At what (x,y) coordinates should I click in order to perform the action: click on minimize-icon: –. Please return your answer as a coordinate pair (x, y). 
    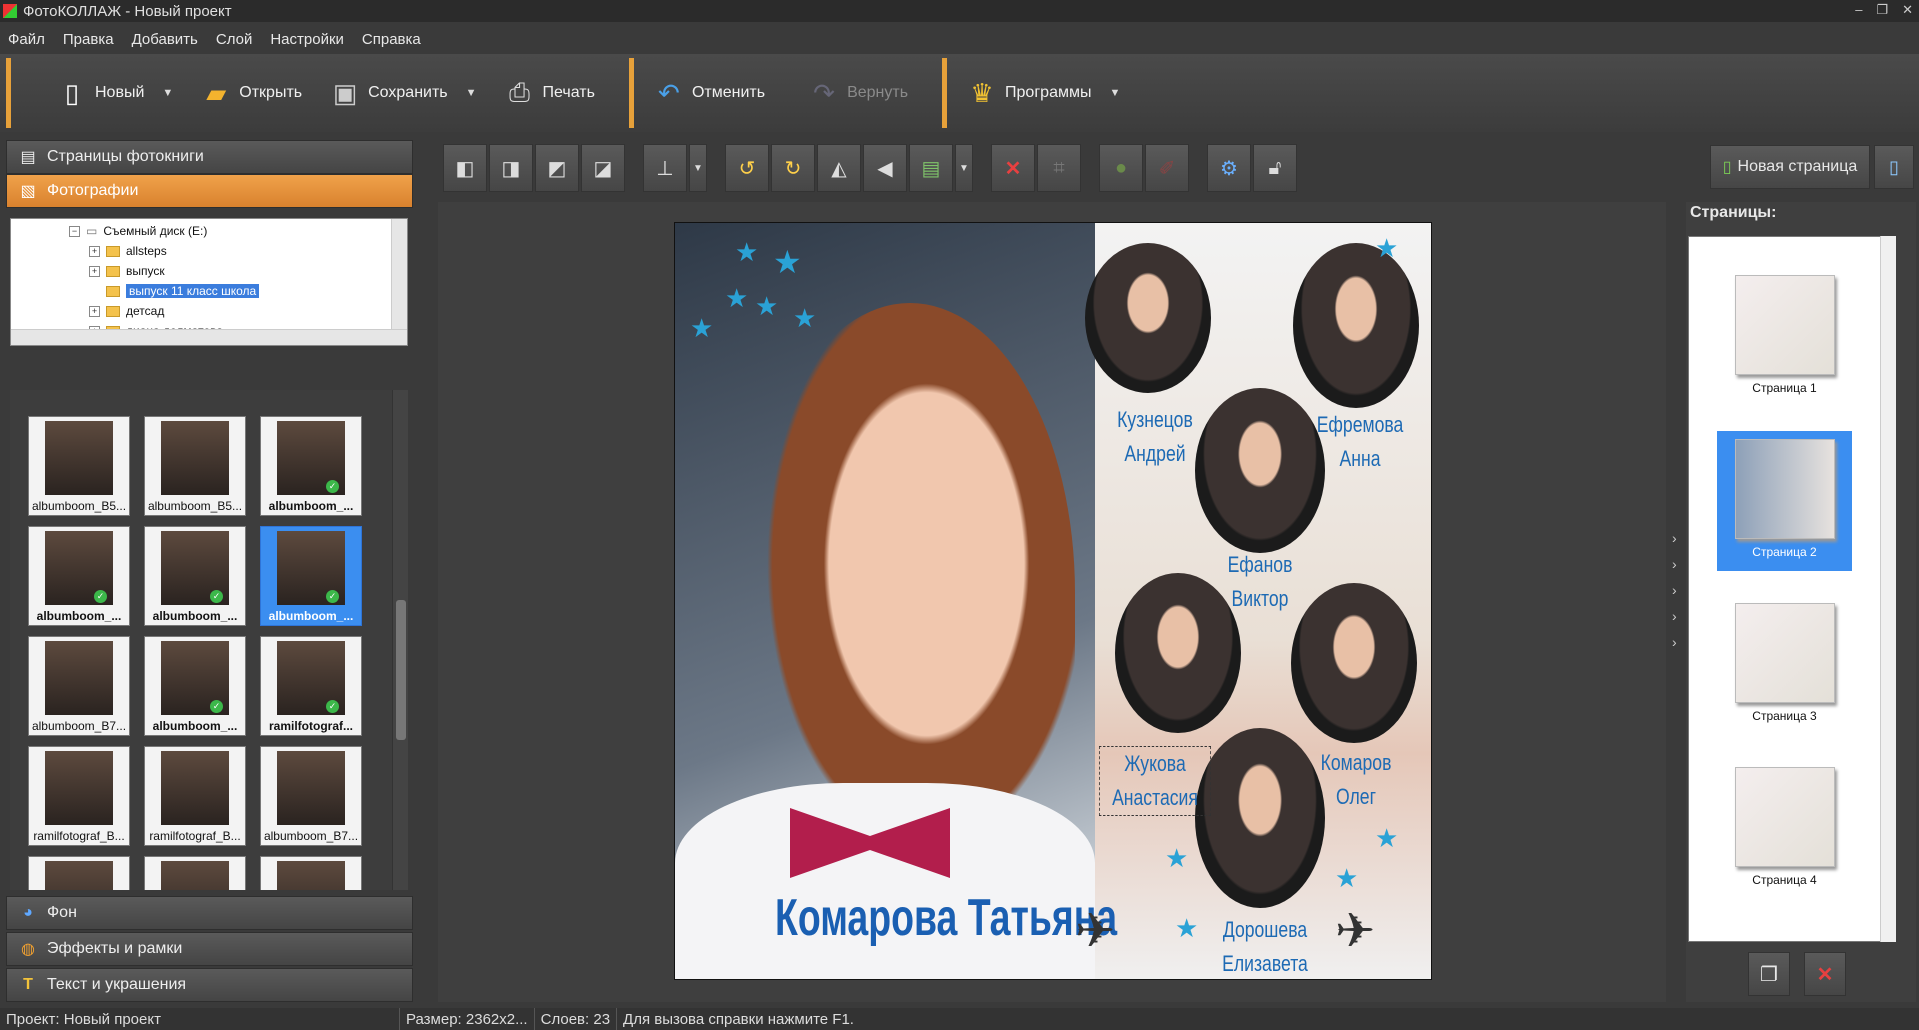
    Looking at the image, I should click on (1858, 10).